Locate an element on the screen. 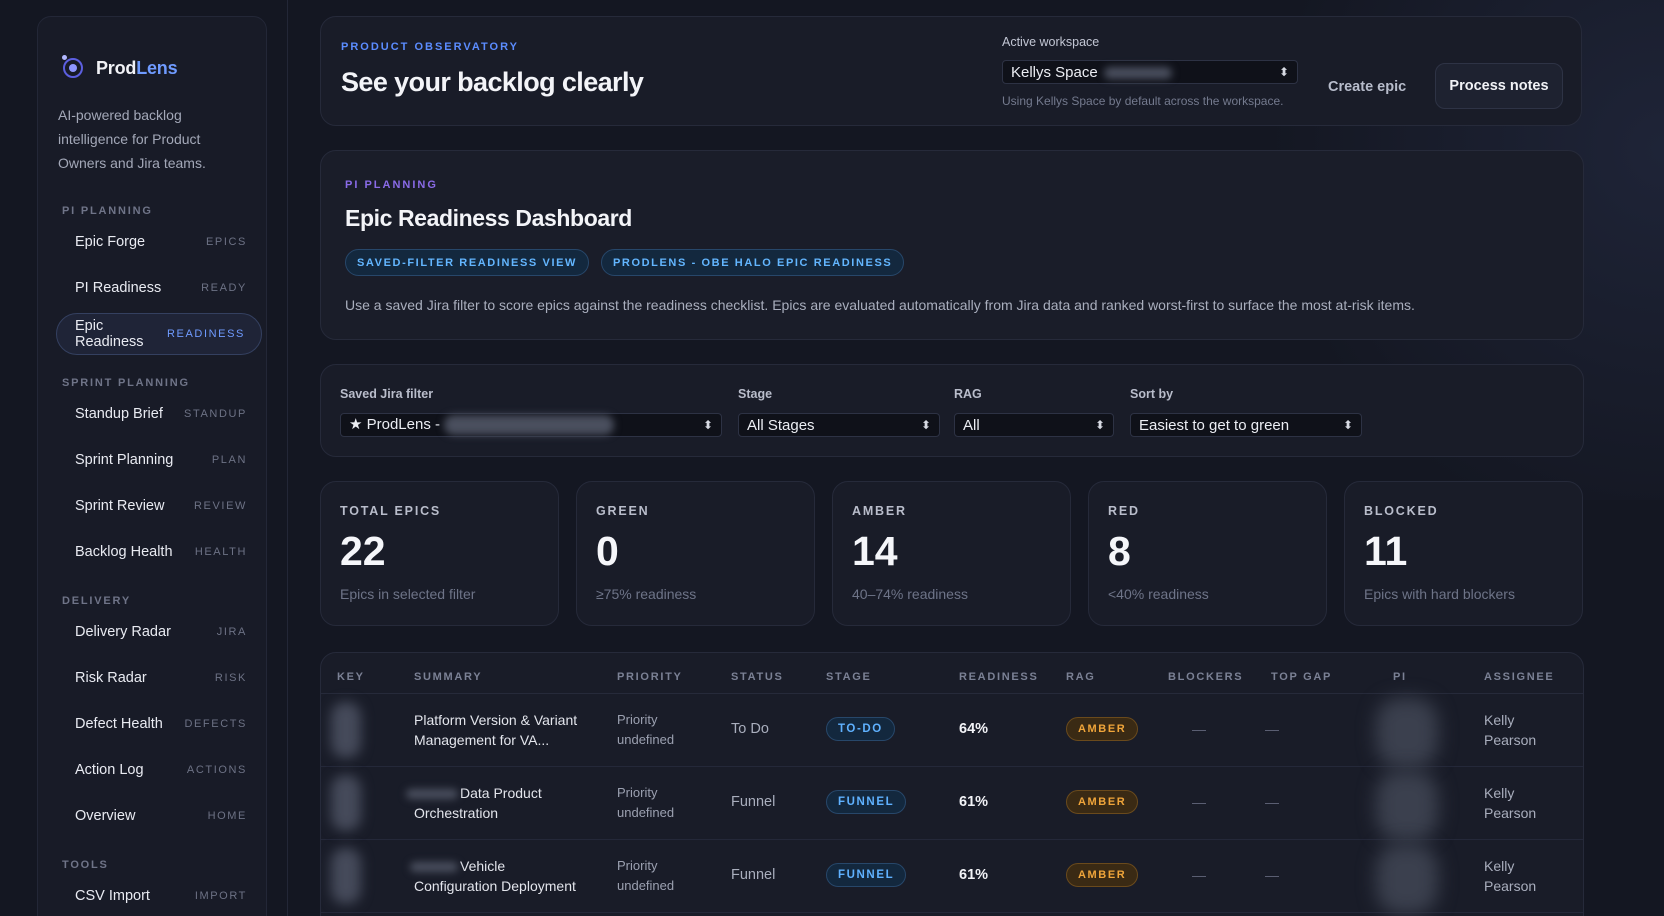 The image size is (1664, 916). rag-select: All ⬍ is located at coordinates (1034, 425).